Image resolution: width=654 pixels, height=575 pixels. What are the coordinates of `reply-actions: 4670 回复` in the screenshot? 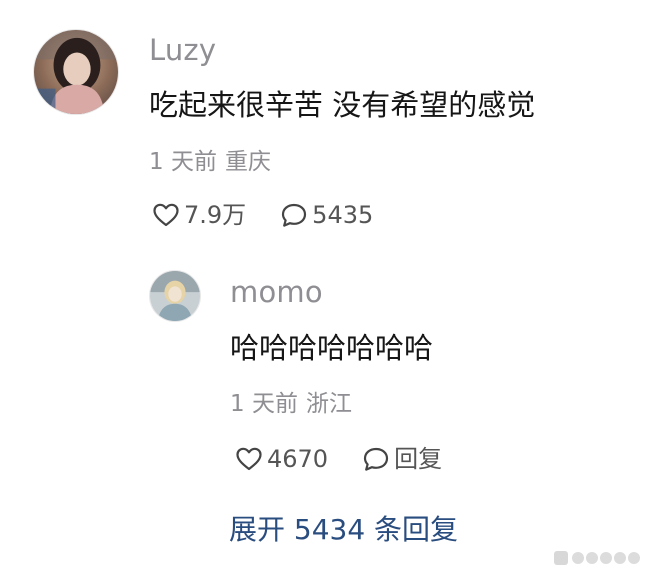 It's located at (338, 459).